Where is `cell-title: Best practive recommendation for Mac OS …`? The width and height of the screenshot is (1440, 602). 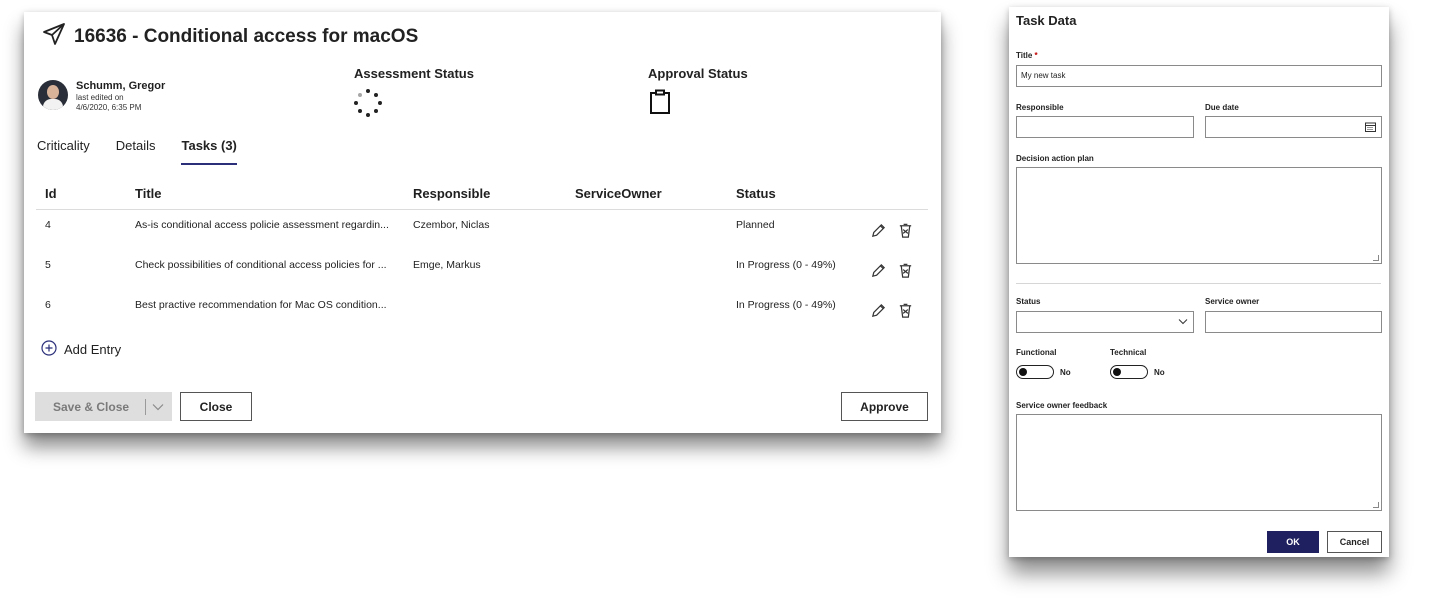
cell-title: Best practive recommendation for Mac OS … is located at coordinates (261, 305).